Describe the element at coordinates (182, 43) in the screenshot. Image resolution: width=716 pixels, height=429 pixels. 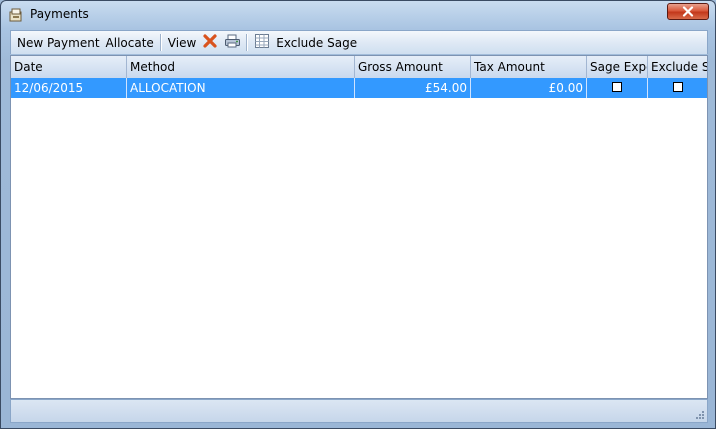
I see `view-button: View` at that location.